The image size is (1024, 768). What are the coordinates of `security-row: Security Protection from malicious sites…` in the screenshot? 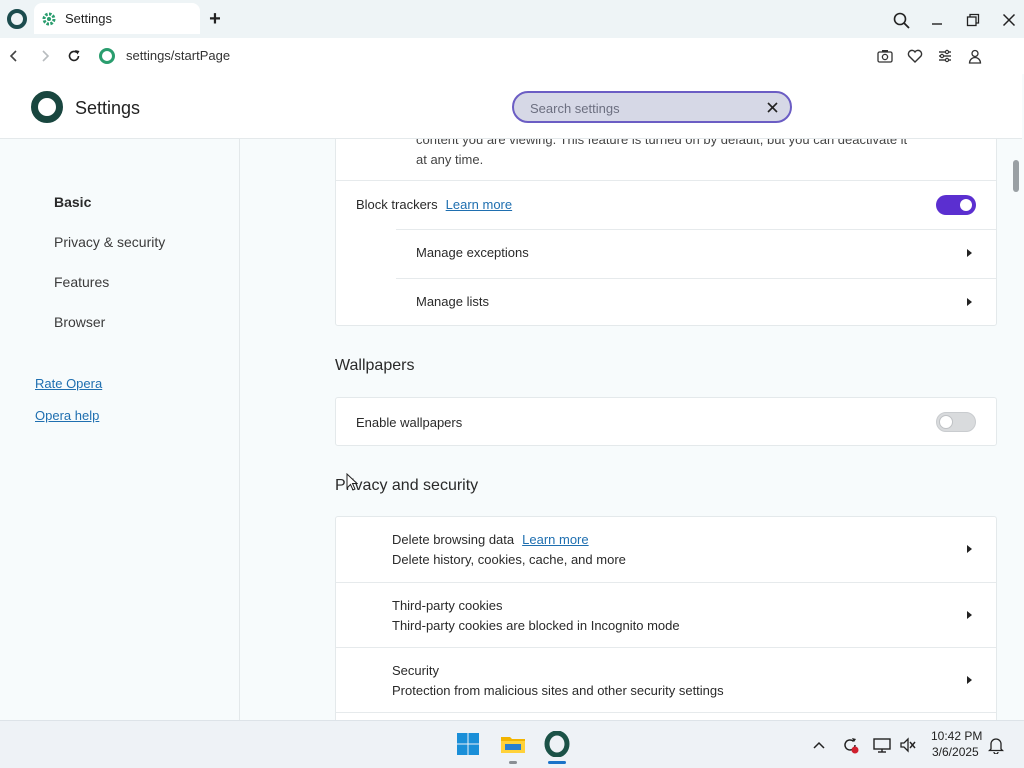 It's located at (666, 679).